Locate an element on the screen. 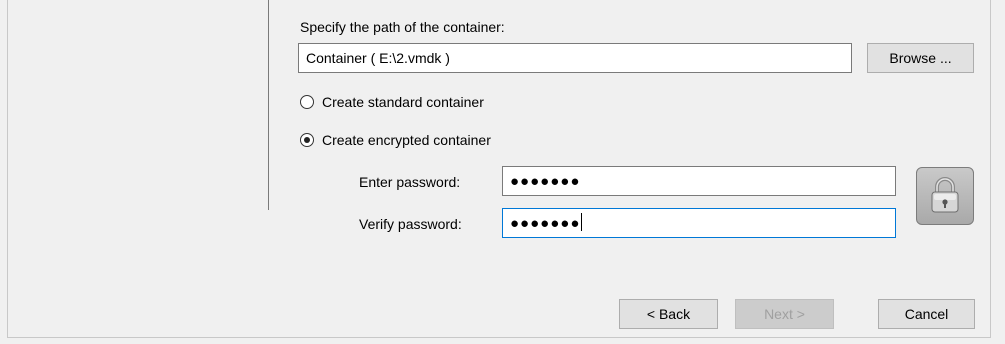  radio-selected-dot is located at coordinates (307, 140).